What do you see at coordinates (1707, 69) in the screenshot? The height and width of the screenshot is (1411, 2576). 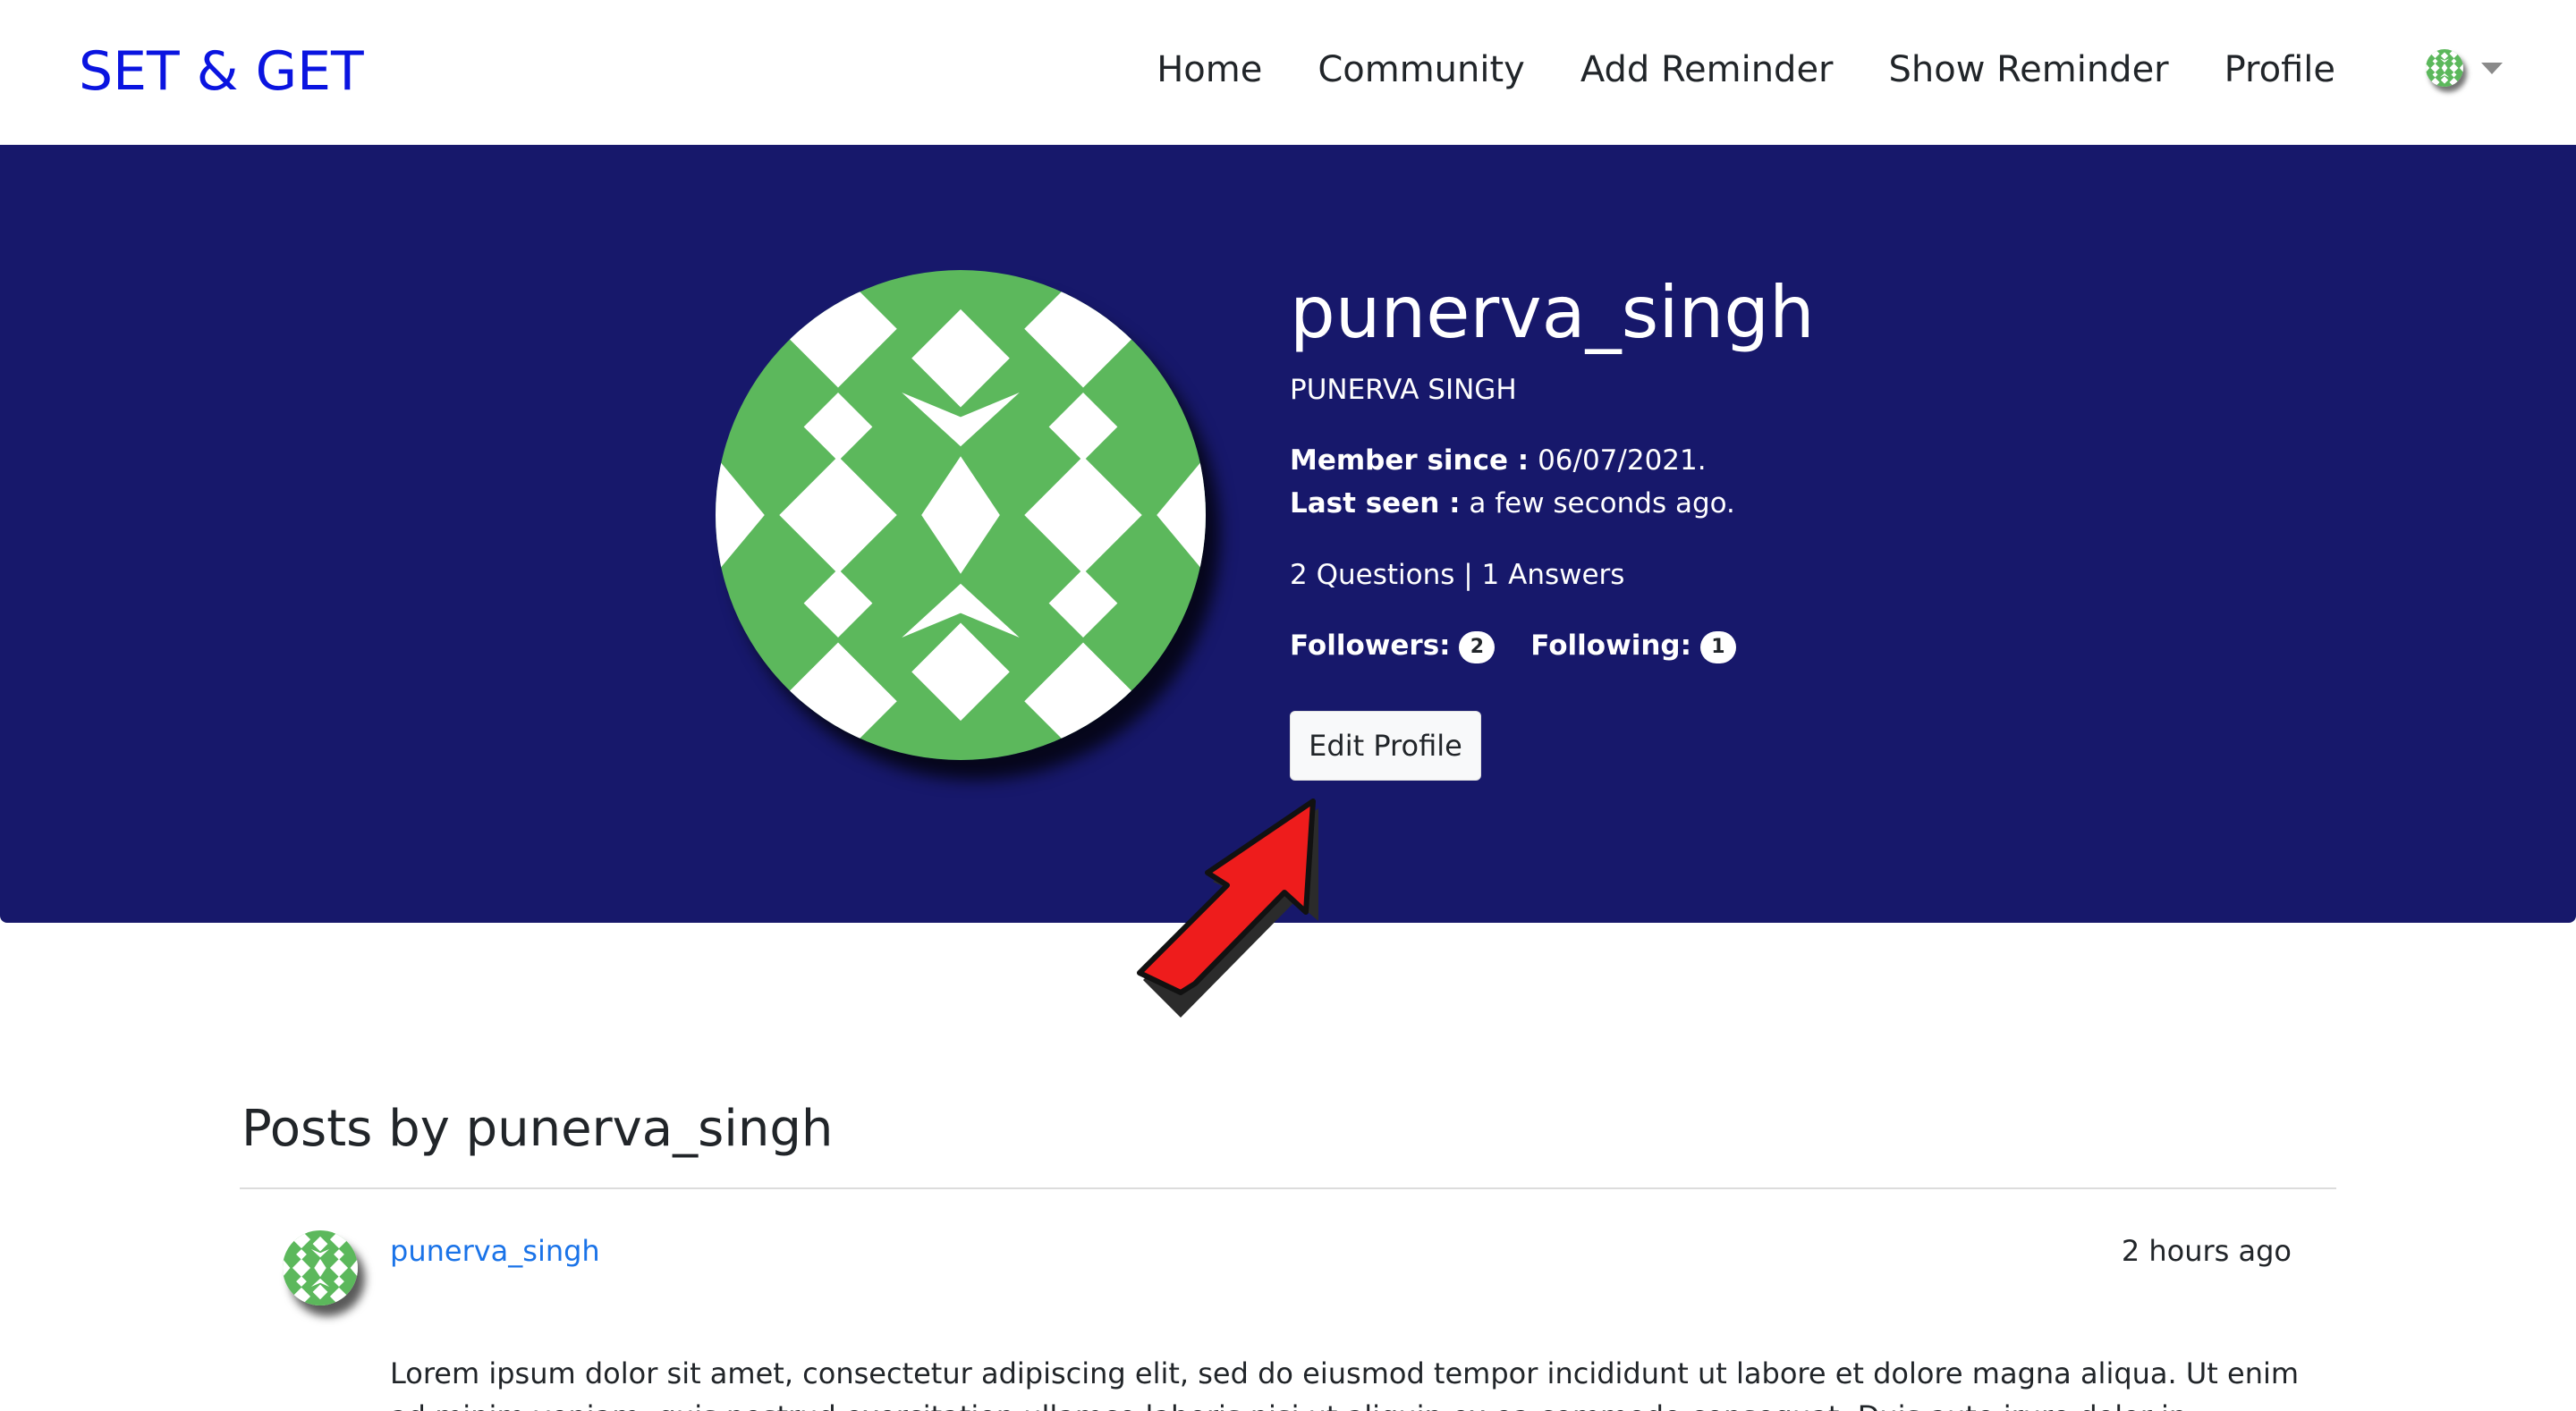 I see `nav-add-reminder-link: Add Reminder` at bounding box center [1707, 69].